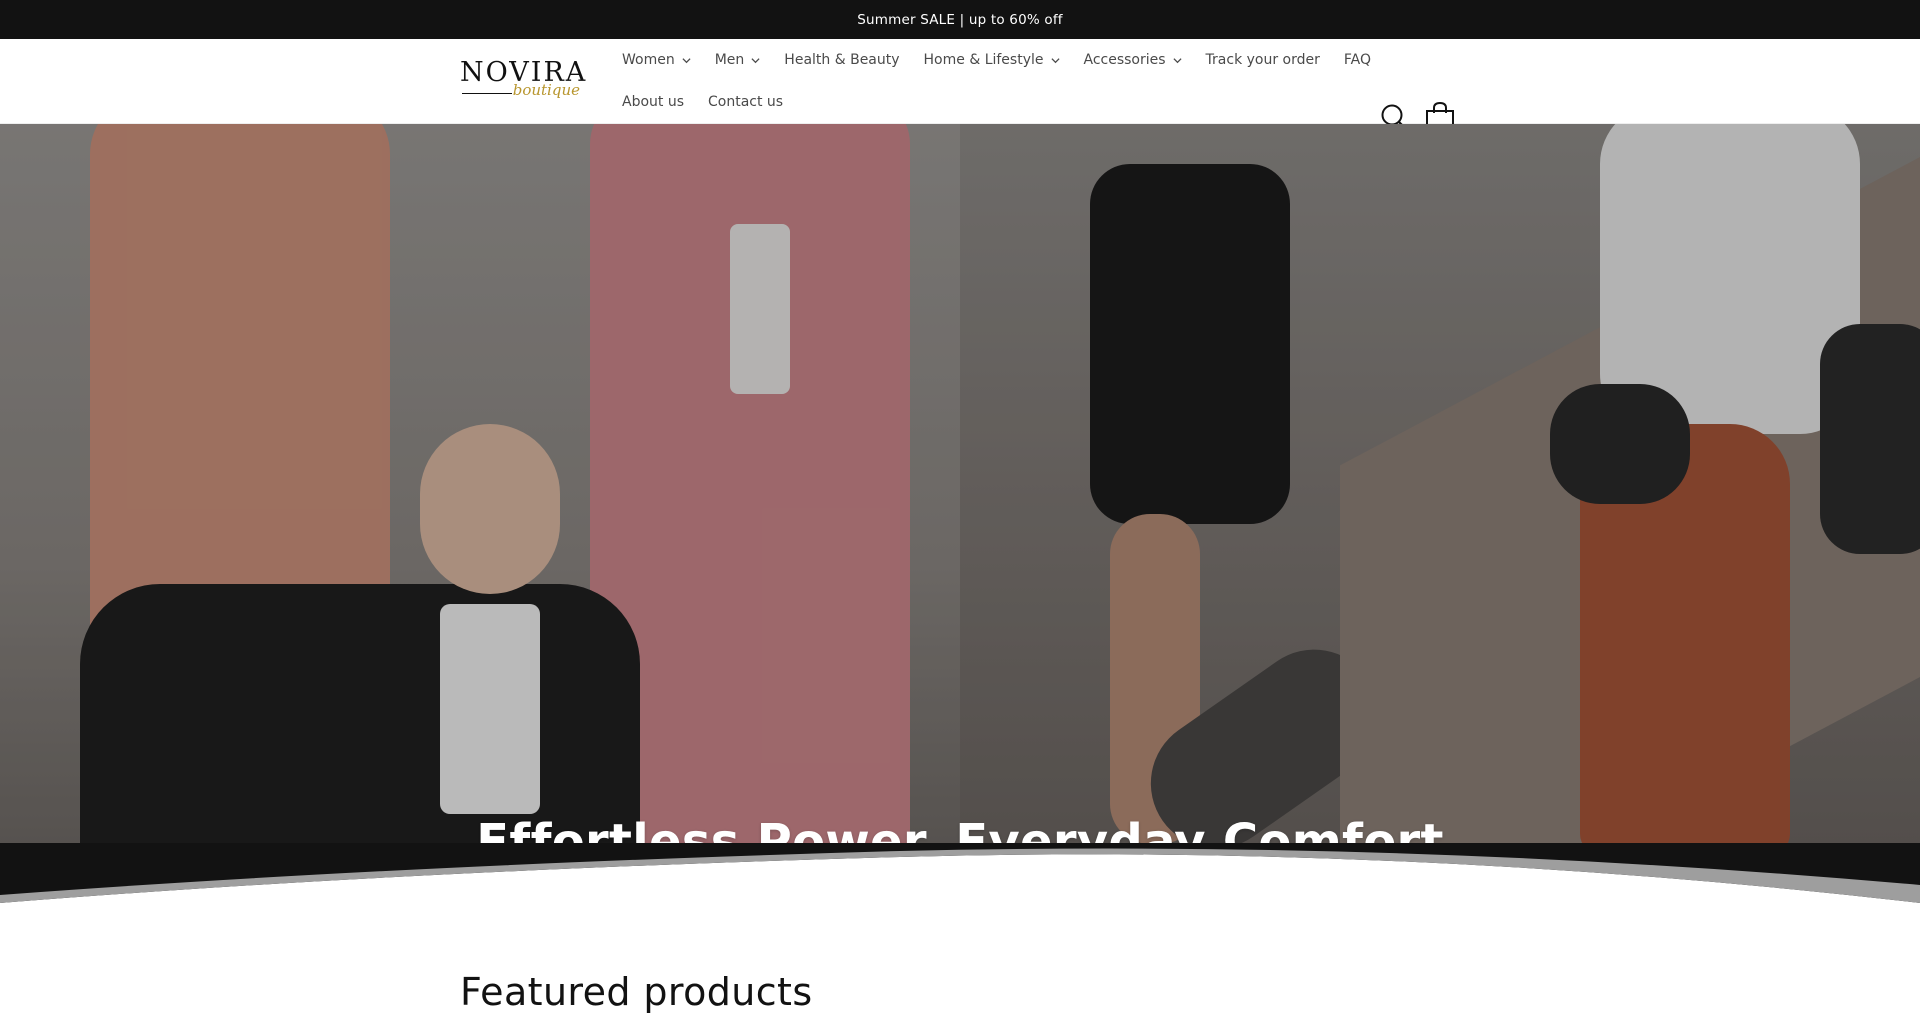 Image resolution: width=1920 pixels, height=1014 pixels. I want to click on announcement-bar: Summer SALE | up to 60% off, so click(960, 19).